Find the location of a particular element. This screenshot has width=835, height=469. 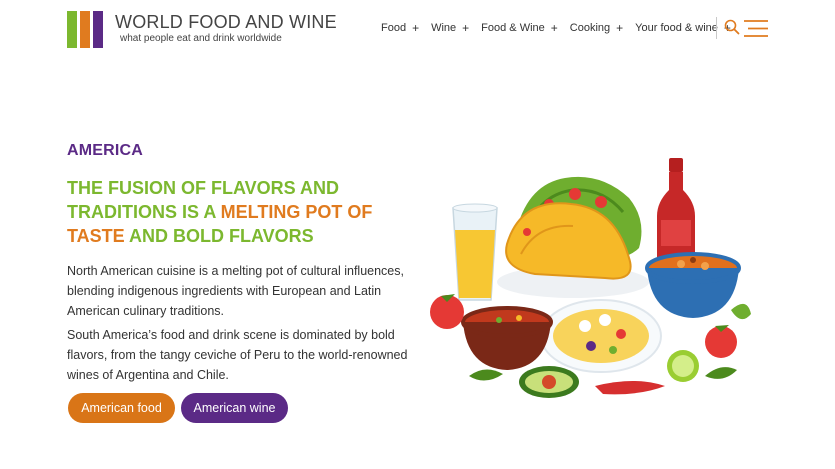

hamburger-menu-icon is located at coordinates (756, 28).